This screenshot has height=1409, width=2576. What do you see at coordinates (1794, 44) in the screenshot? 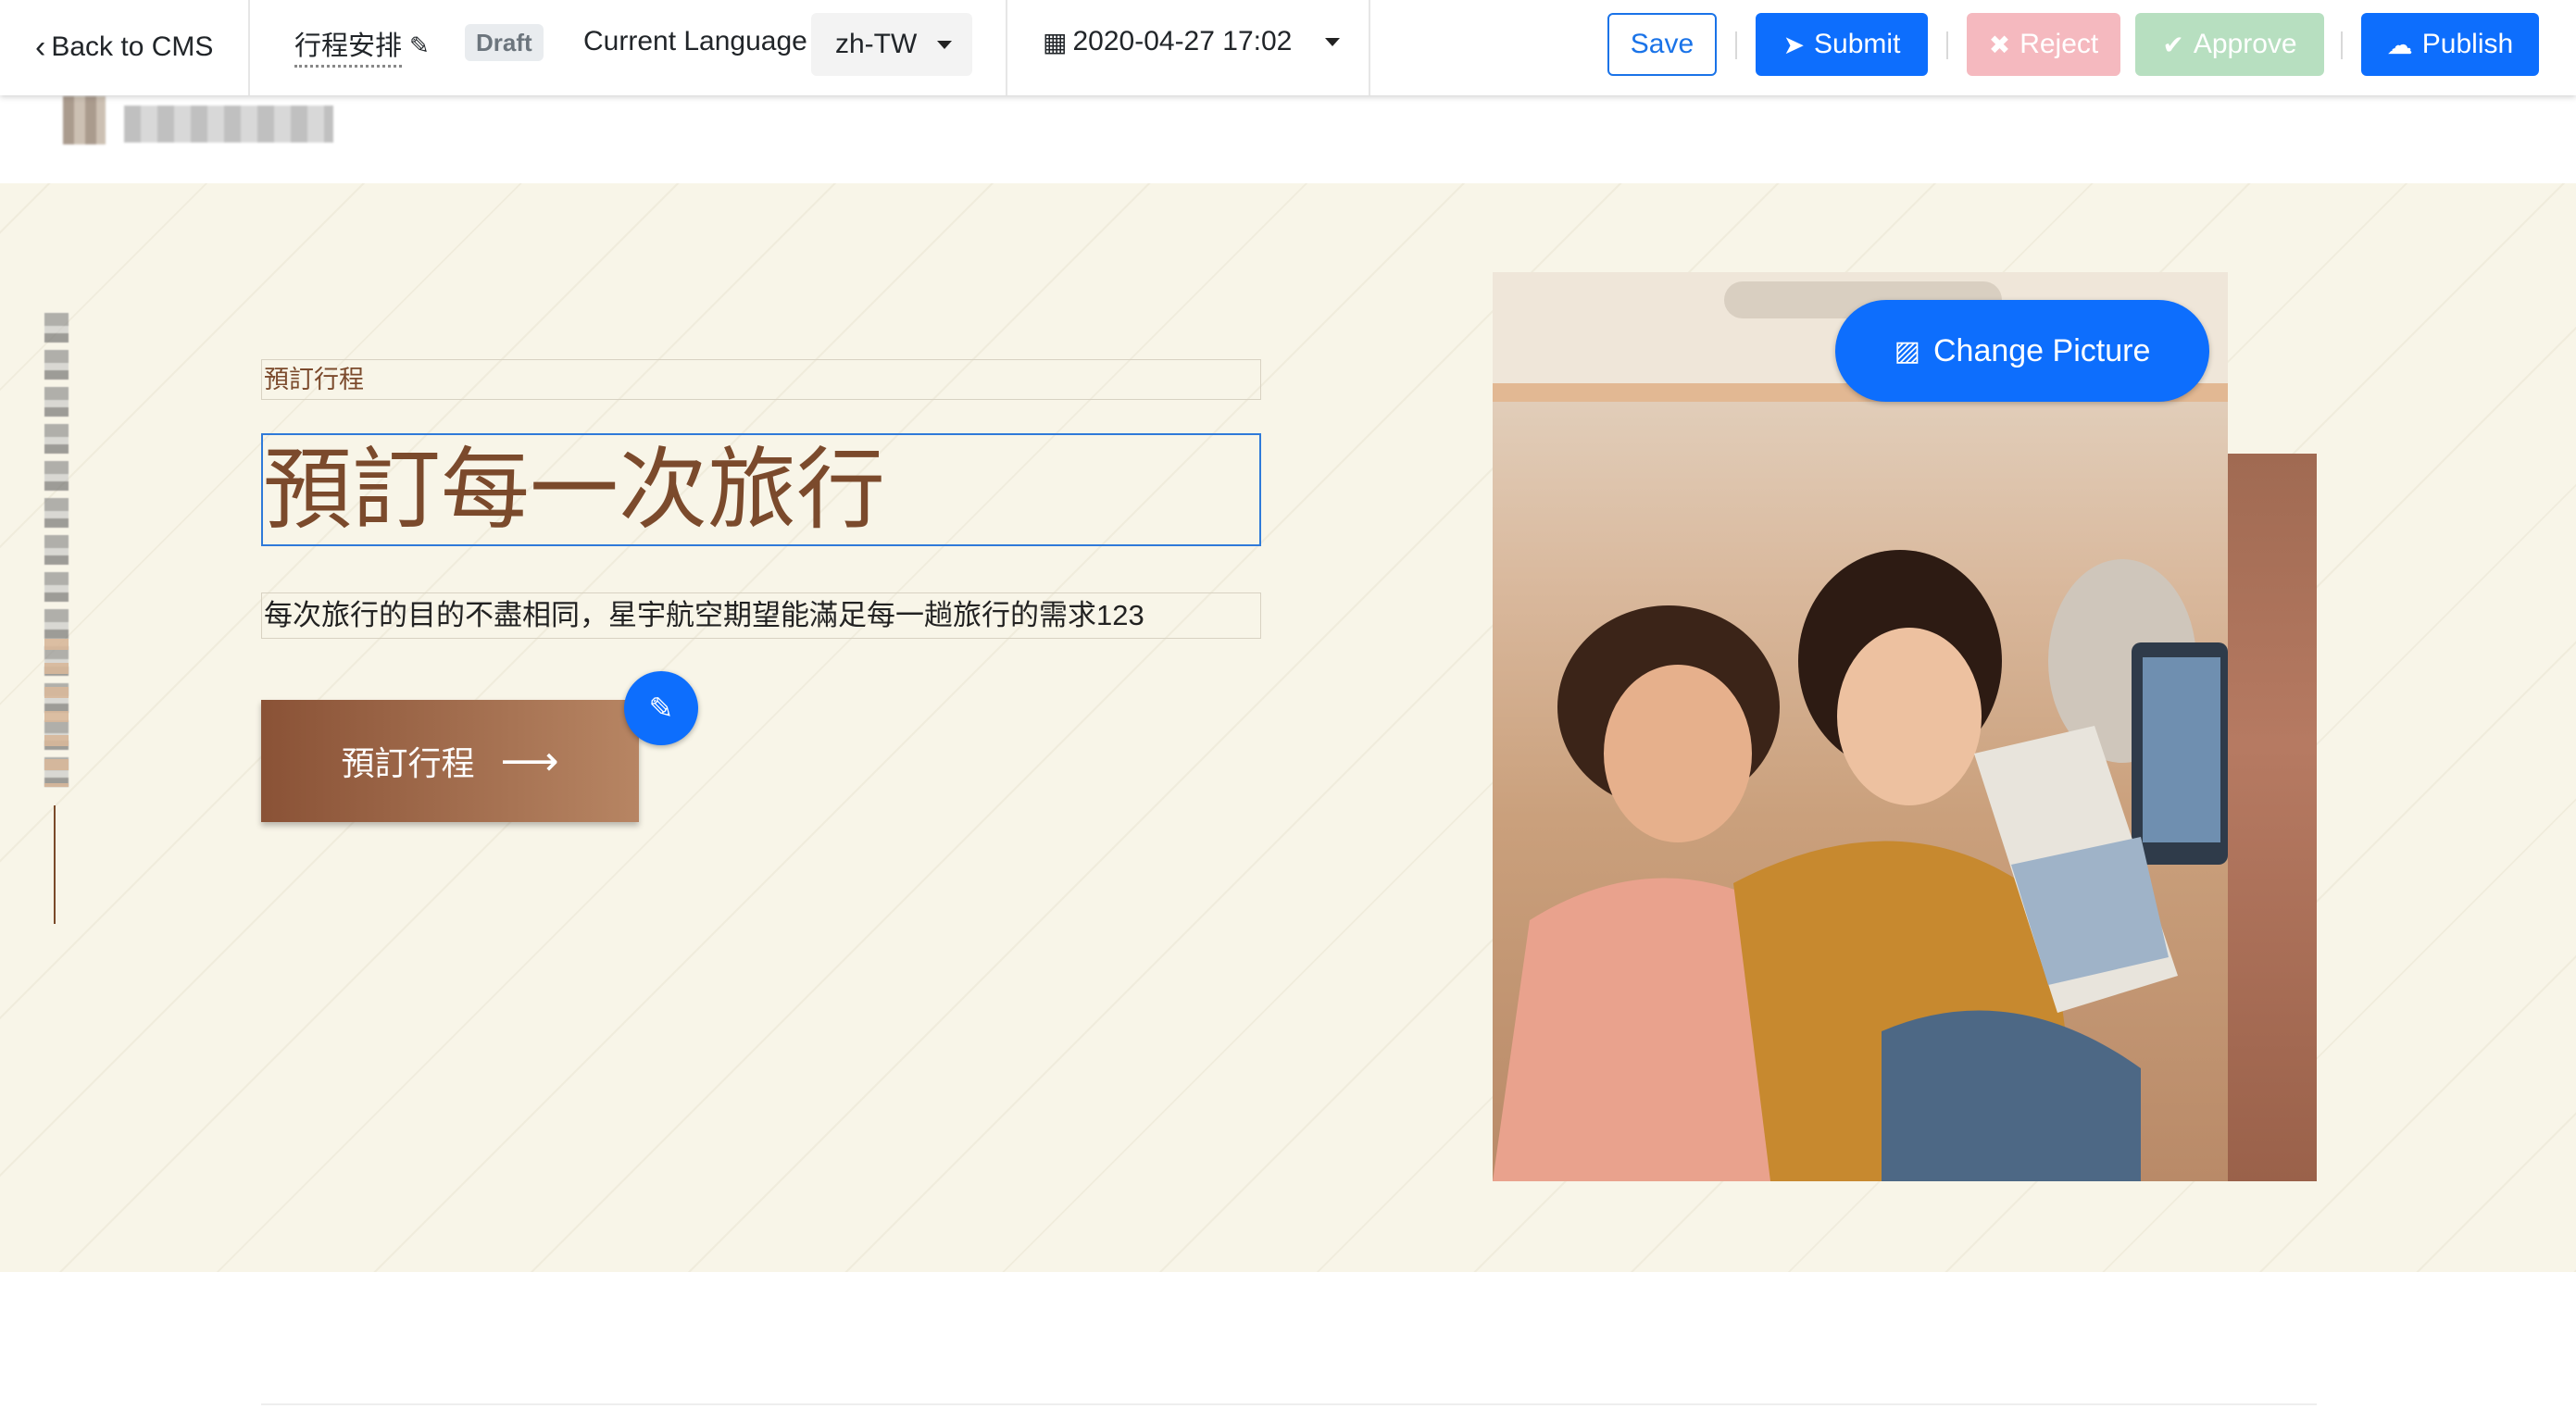
I see `paper-plane-icon: ➤` at bounding box center [1794, 44].